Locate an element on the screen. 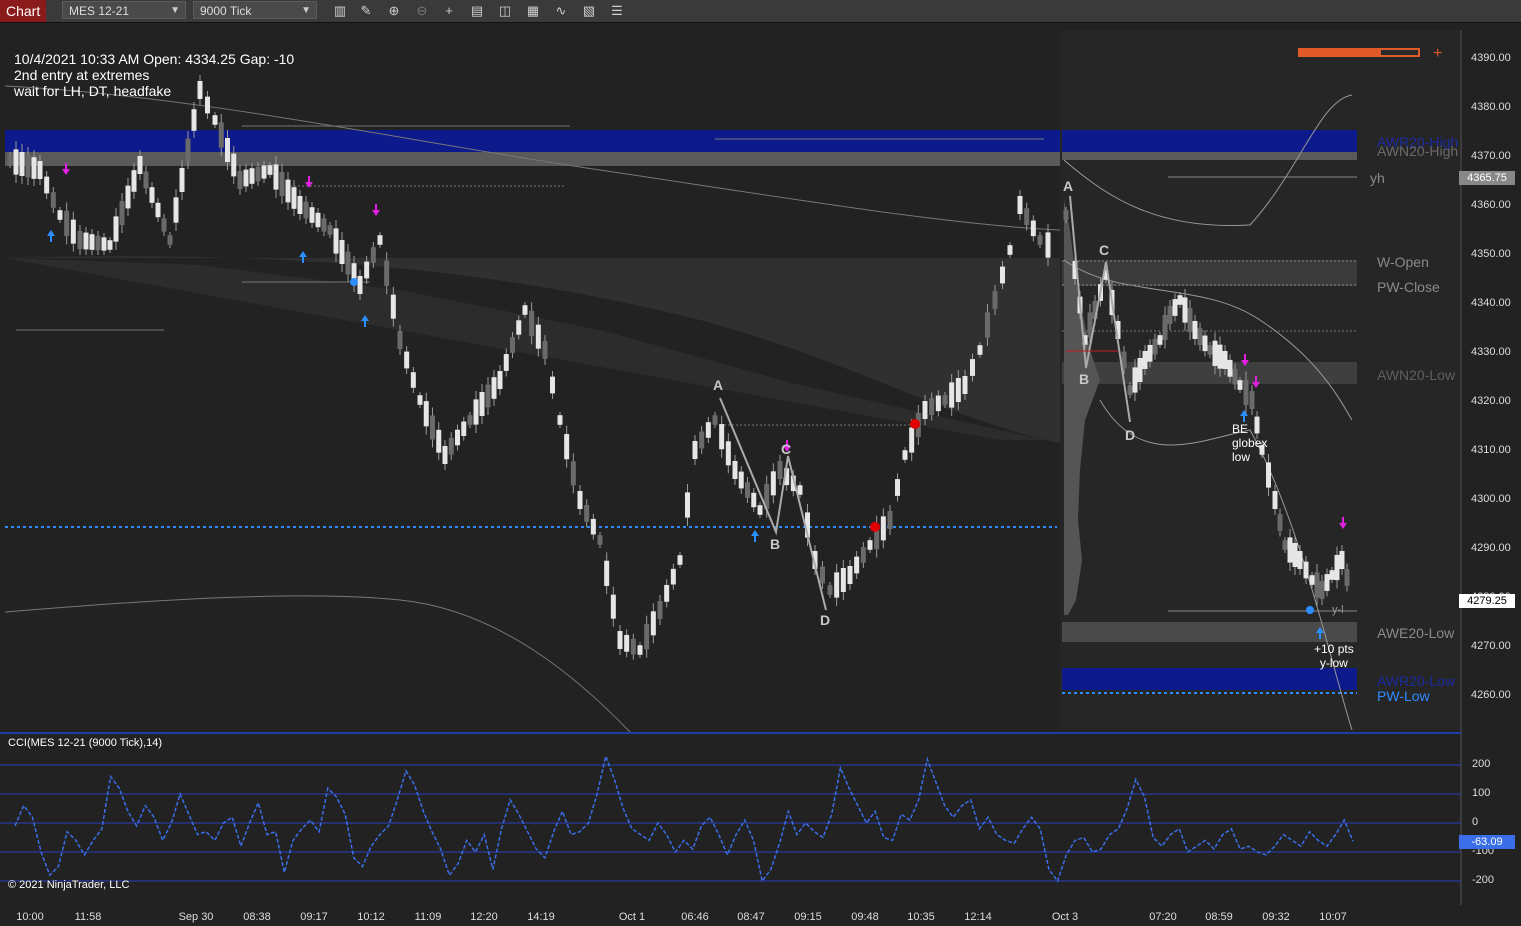  strategies-icon: ▦ is located at coordinates (533, 11).